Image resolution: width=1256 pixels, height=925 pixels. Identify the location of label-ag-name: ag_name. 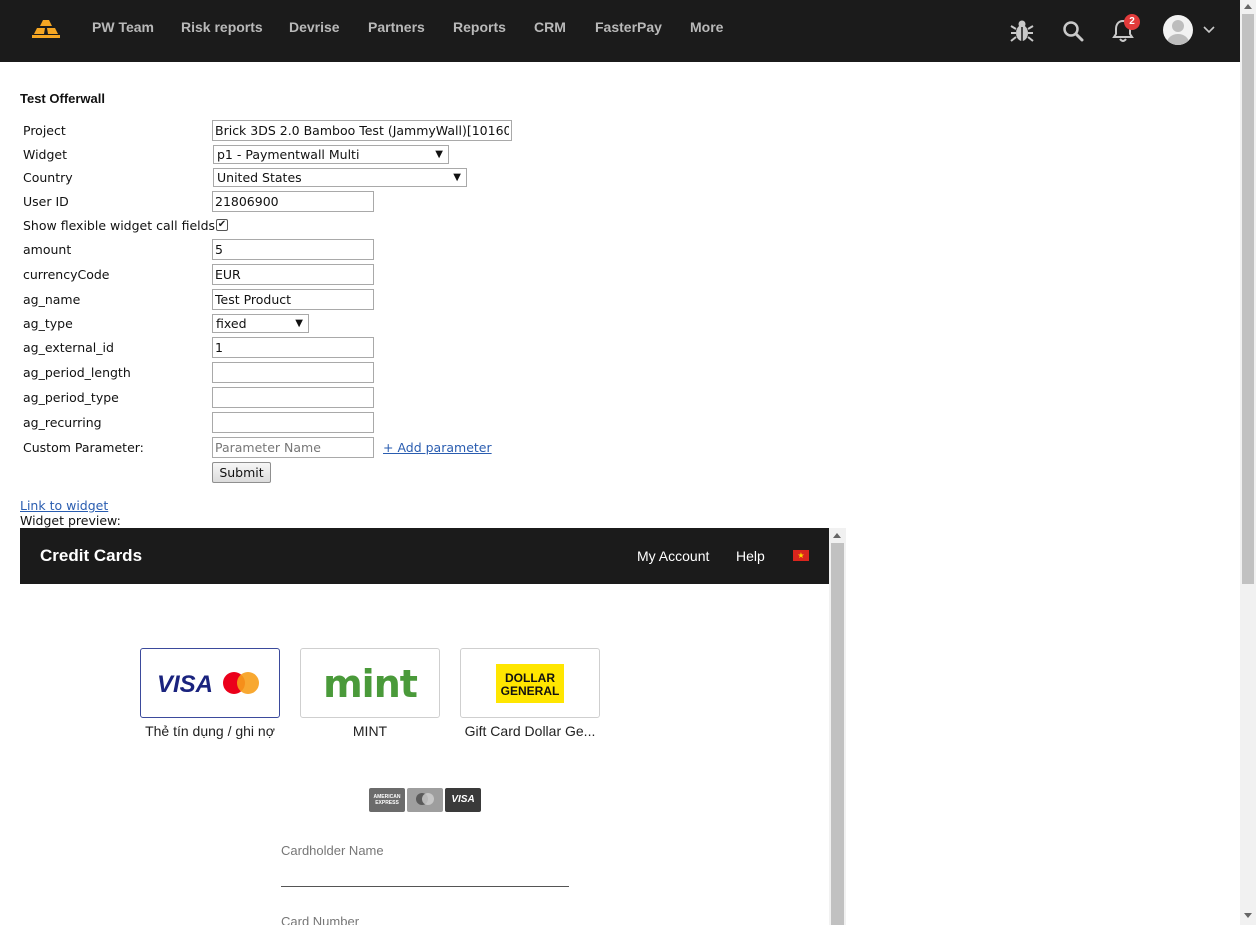
(52, 299).